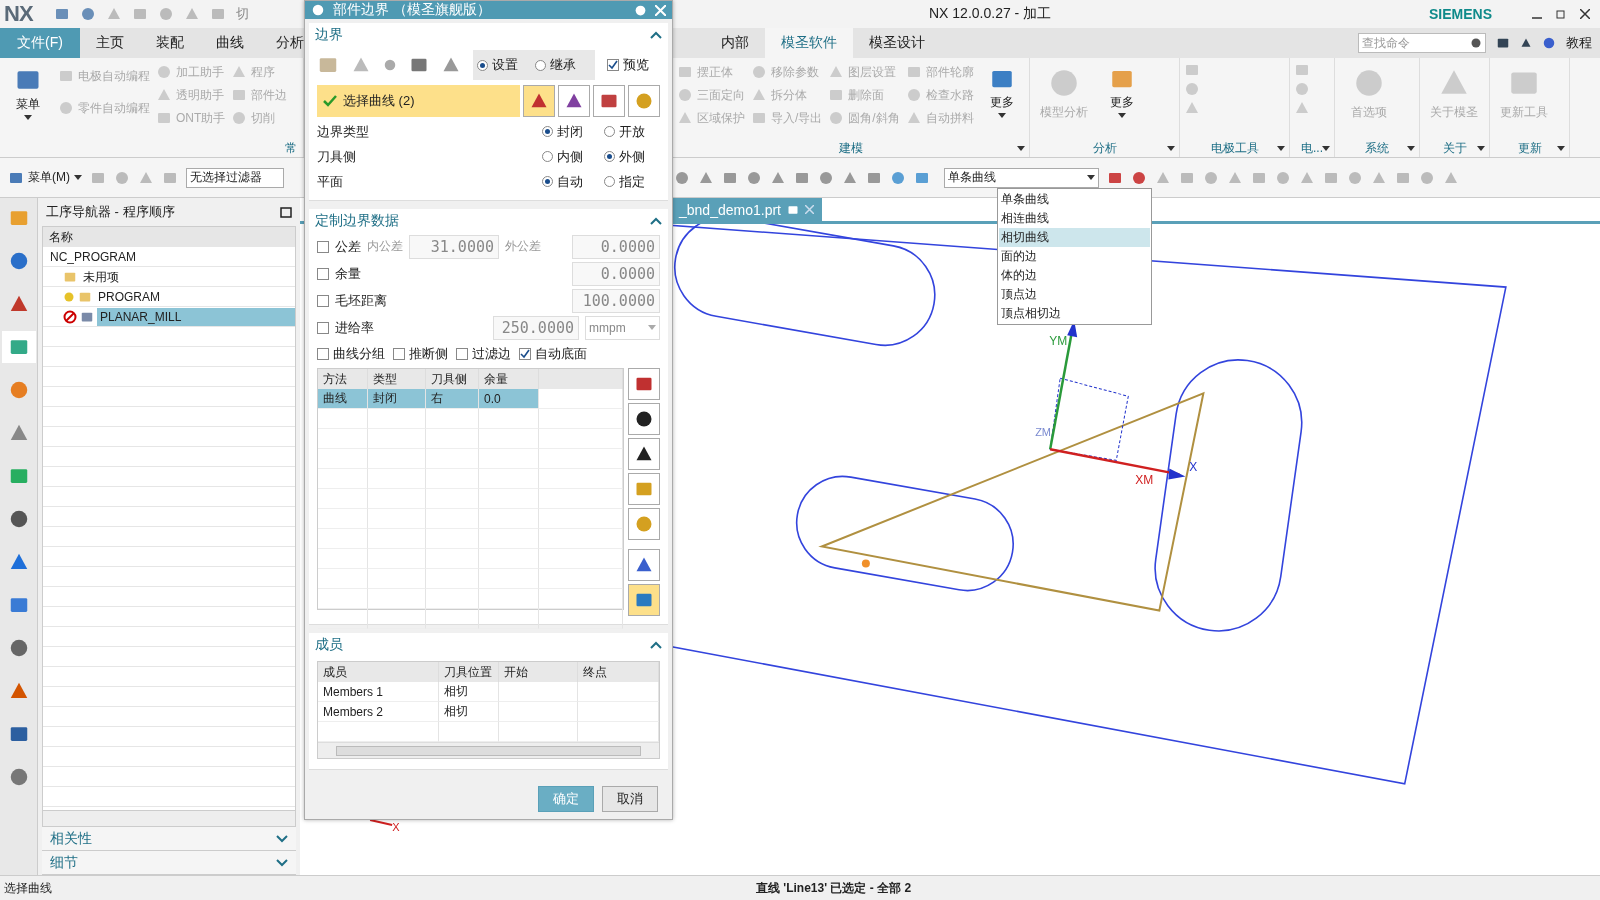 The height and width of the screenshot is (900, 1600). Describe the element at coordinates (1021, 177) in the screenshot. I see `curve-rule-dropdown: 单条曲线` at that location.